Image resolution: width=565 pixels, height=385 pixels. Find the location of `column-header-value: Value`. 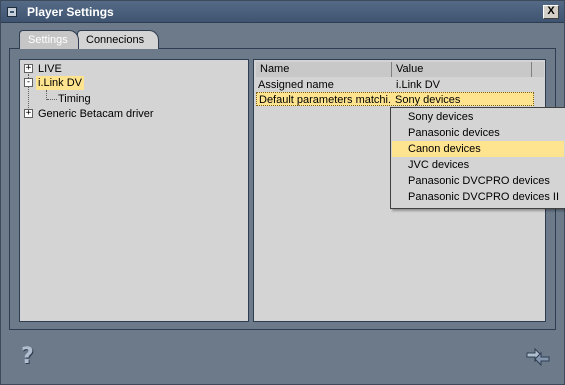

column-header-value: Value is located at coordinates (462, 69).